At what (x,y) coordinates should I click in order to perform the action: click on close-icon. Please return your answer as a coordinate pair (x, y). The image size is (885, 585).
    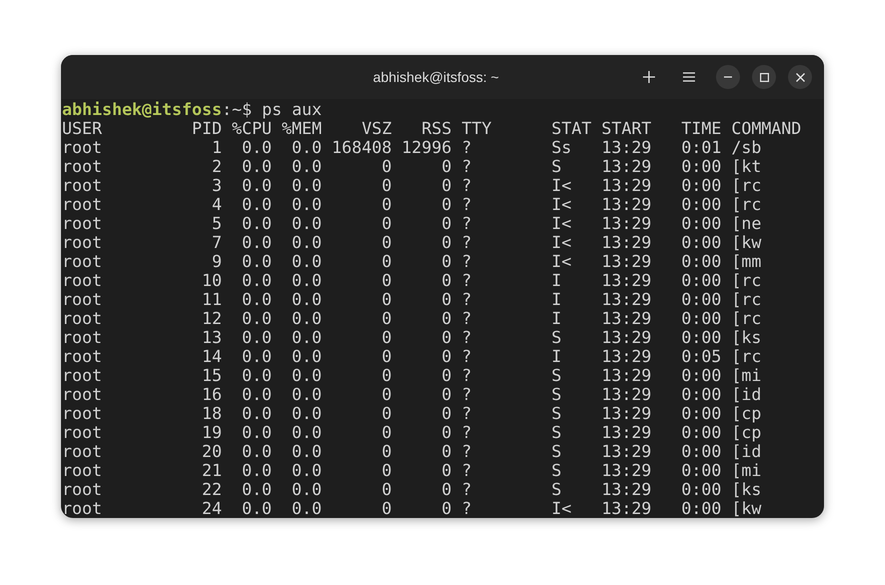
    Looking at the image, I should click on (800, 77).